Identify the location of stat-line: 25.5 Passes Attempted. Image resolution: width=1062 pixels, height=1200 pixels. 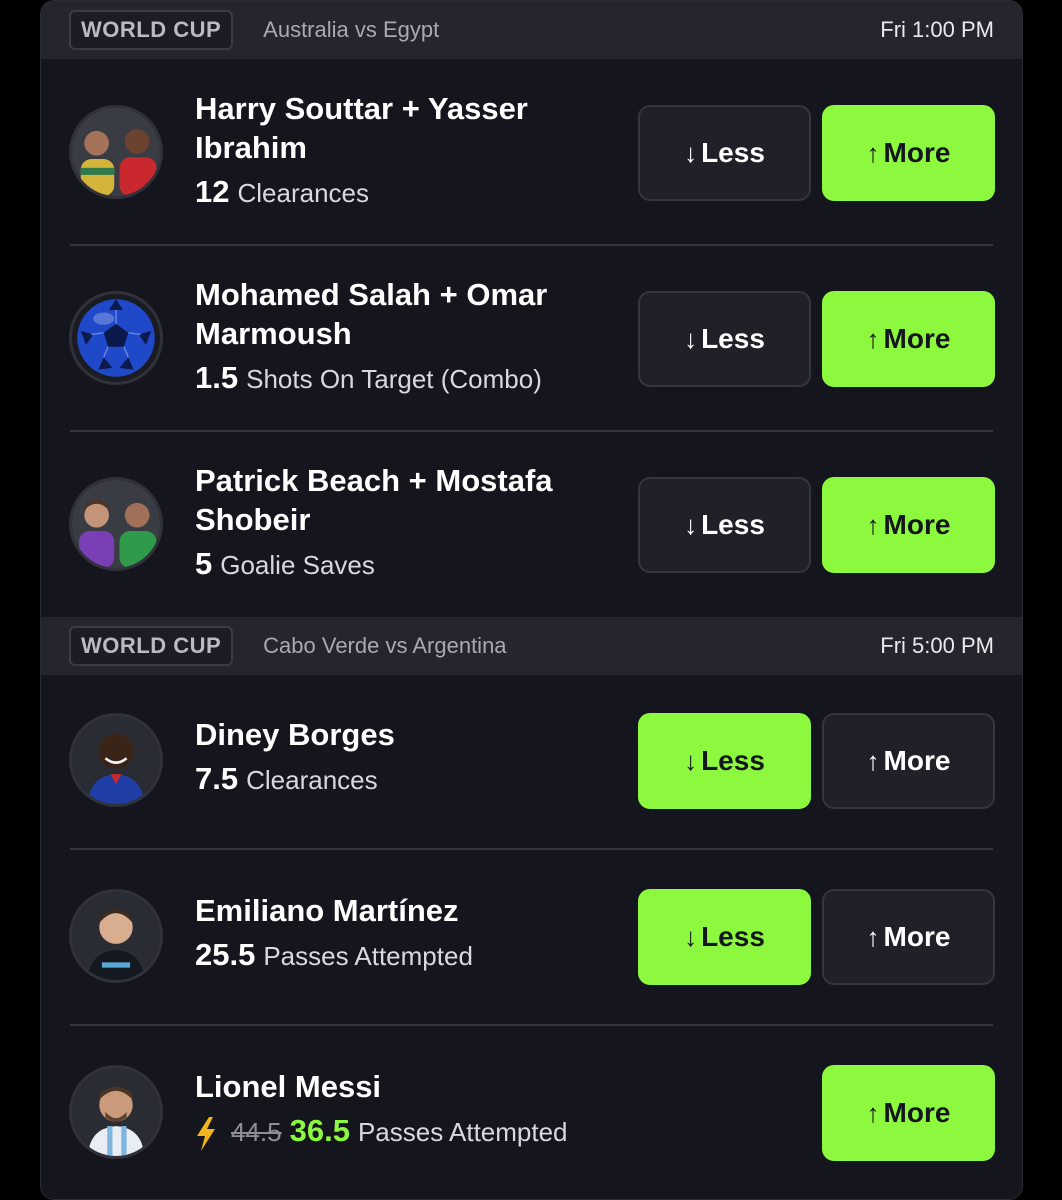
(405, 955).